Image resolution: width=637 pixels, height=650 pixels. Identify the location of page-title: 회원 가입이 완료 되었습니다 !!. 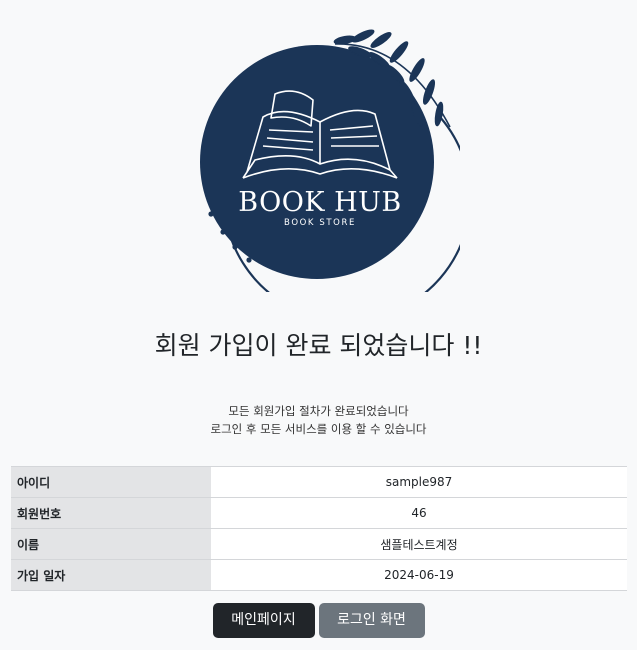
(318, 345).